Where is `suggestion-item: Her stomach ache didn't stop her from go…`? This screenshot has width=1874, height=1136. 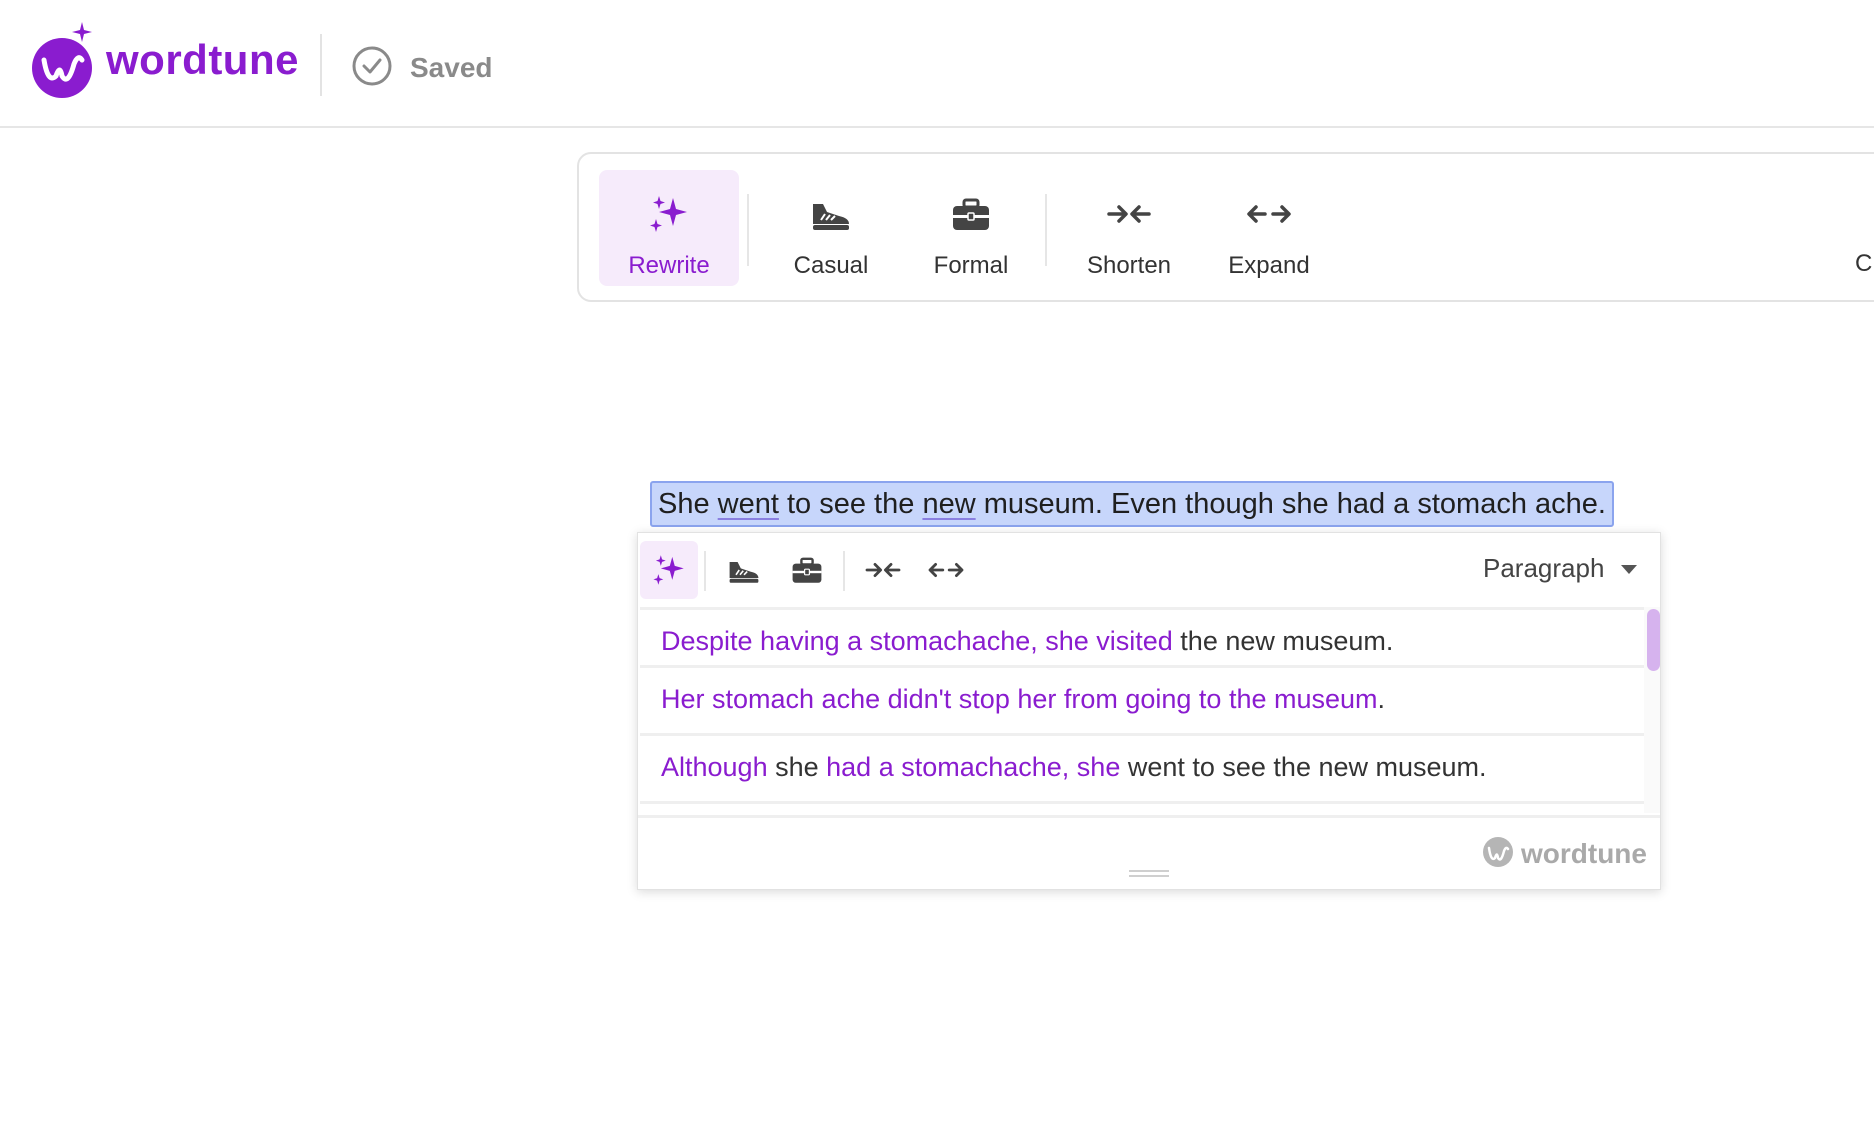 suggestion-item: Her stomach ache didn't stop her from go… is located at coordinates (1142, 698).